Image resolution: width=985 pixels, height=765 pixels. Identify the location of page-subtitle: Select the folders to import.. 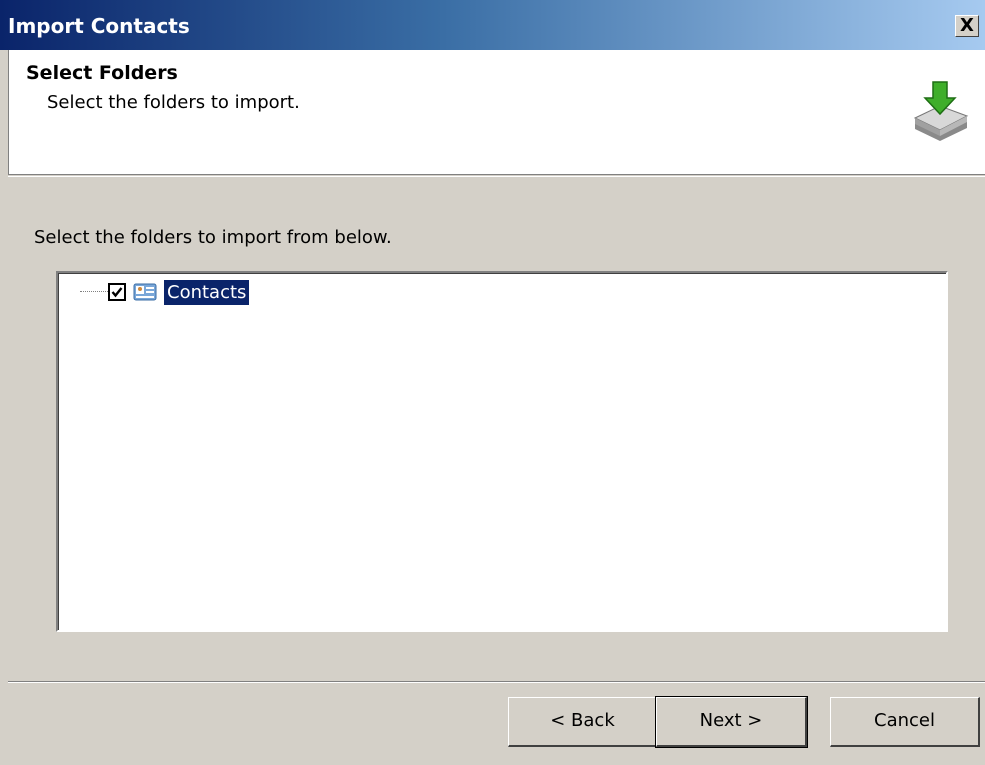
(173, 102).